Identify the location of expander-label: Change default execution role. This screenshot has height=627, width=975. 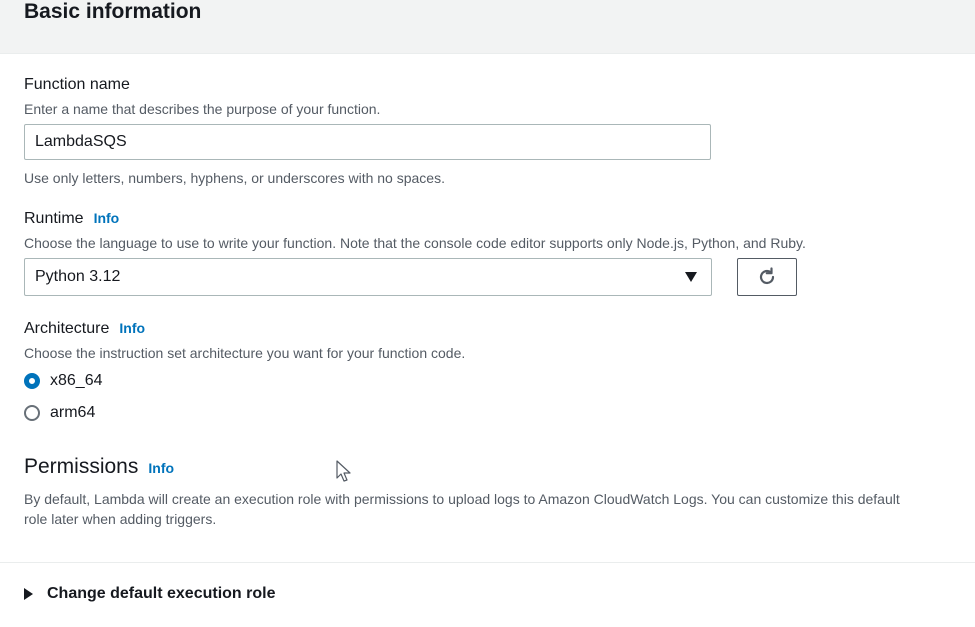
(161, 593).